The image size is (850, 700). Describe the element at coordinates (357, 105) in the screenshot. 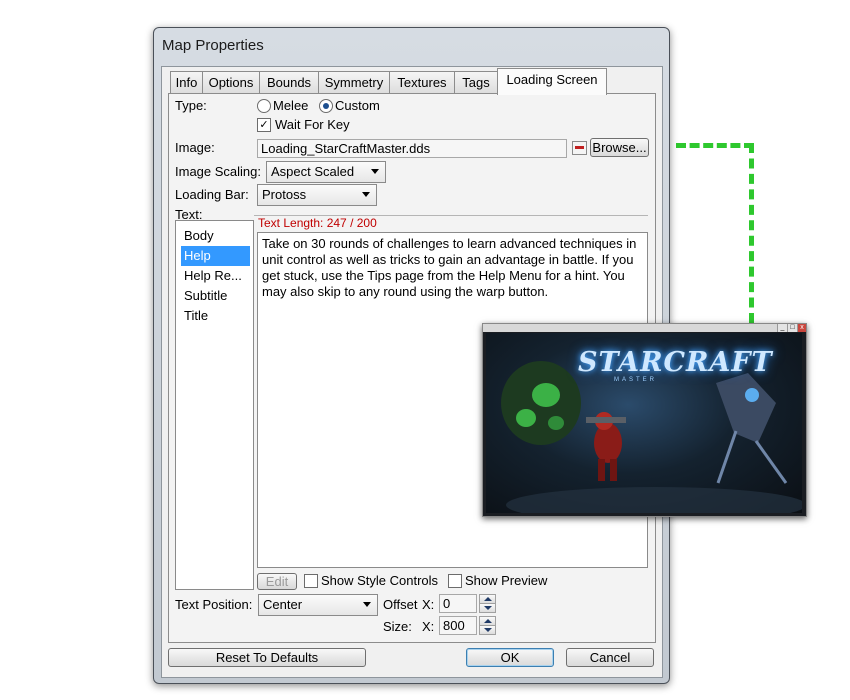

I see `custom-label: Custom` at that location.